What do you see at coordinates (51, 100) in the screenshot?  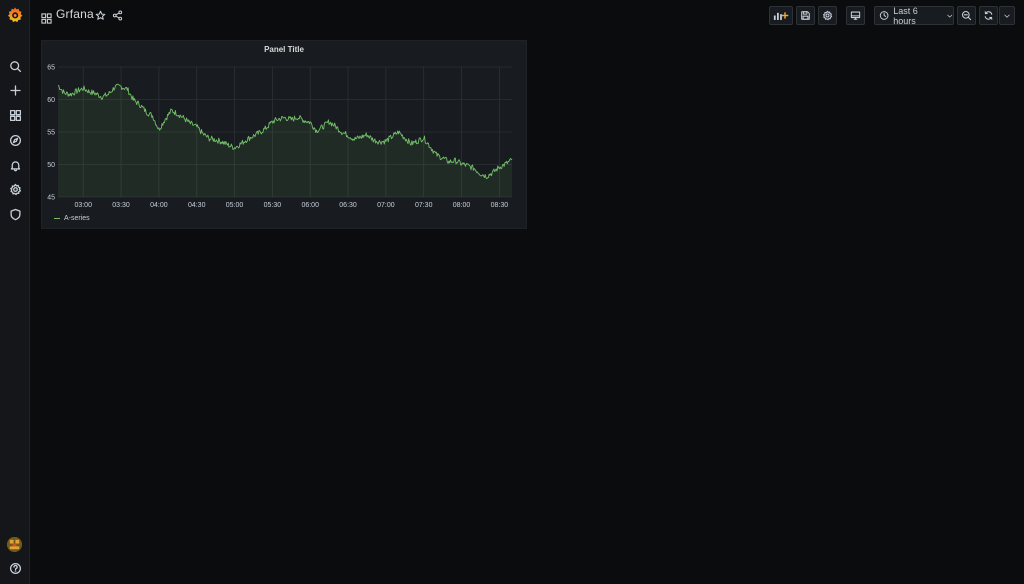 I see `y-tick-label: 60` at bounding box center [51, 100].